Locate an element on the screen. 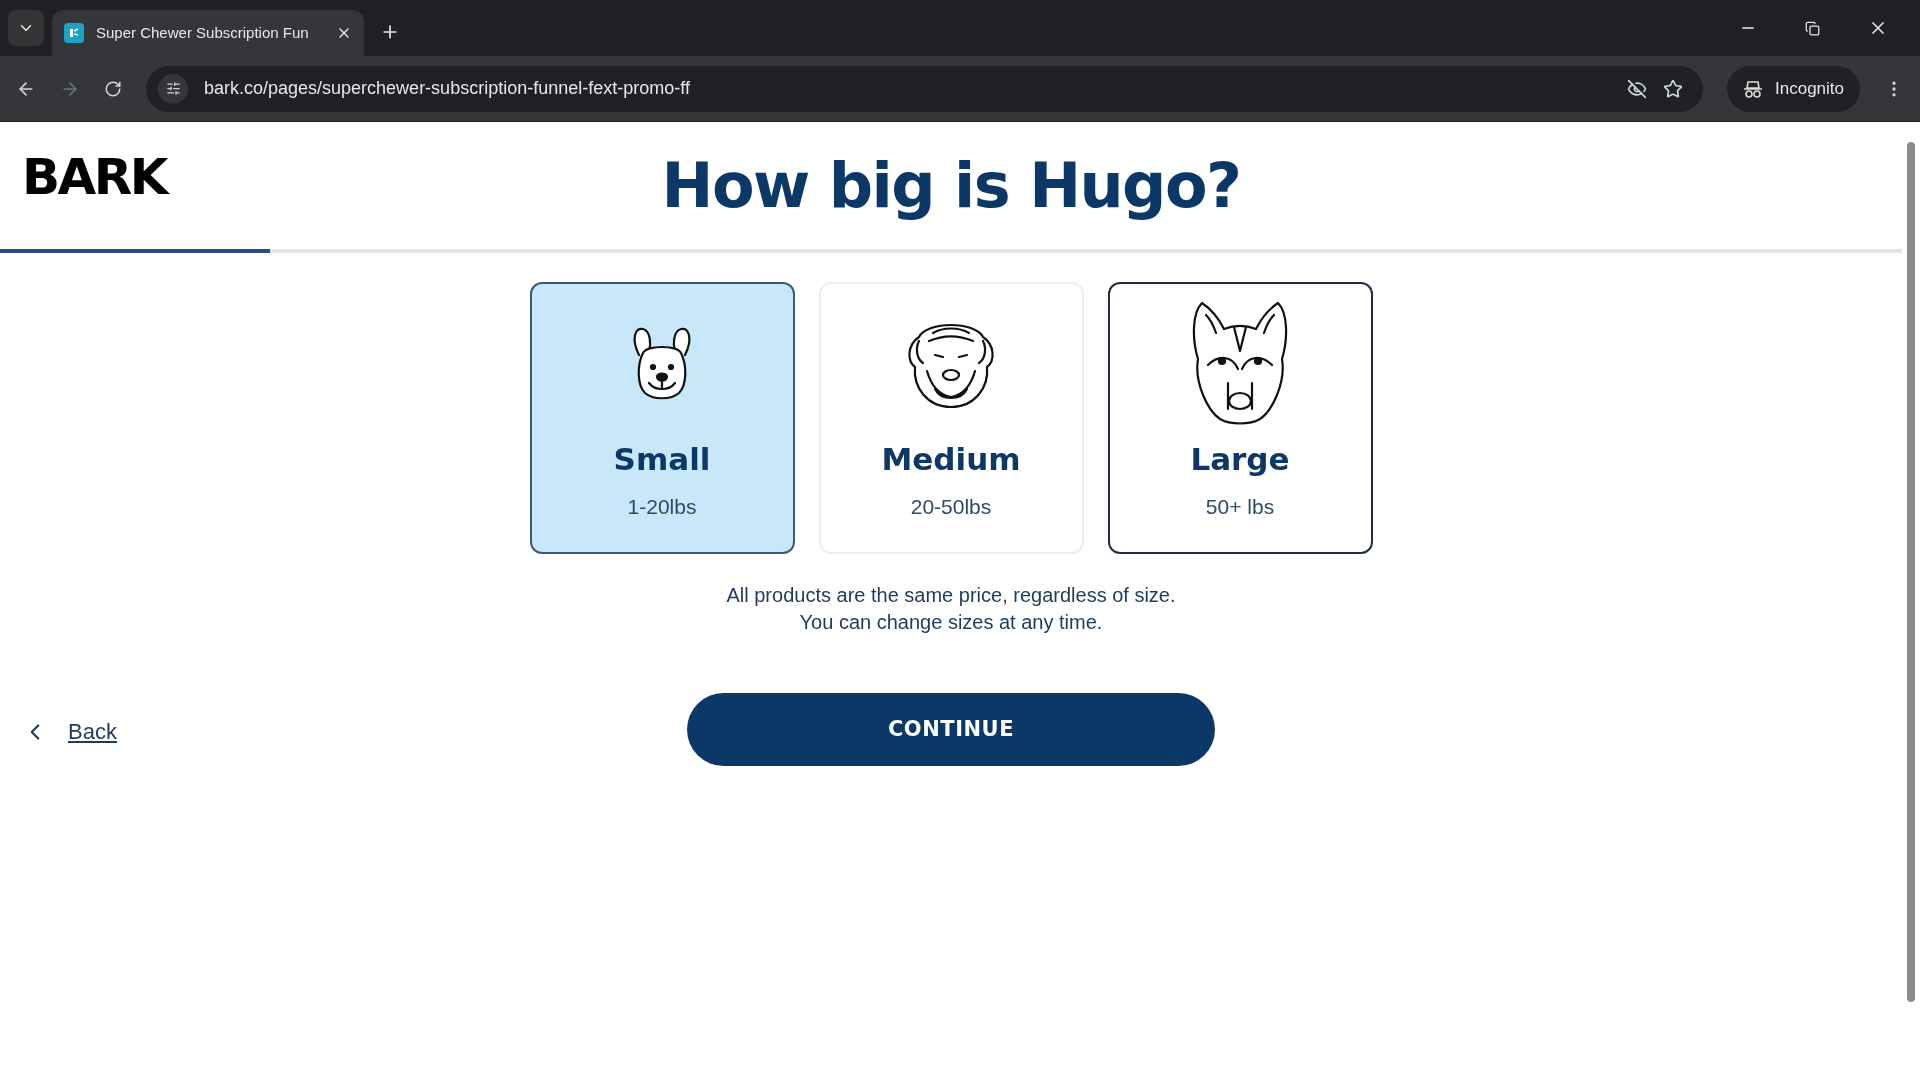  size-option-card: Small 1-20lbs is located at coordinates (662, 418).